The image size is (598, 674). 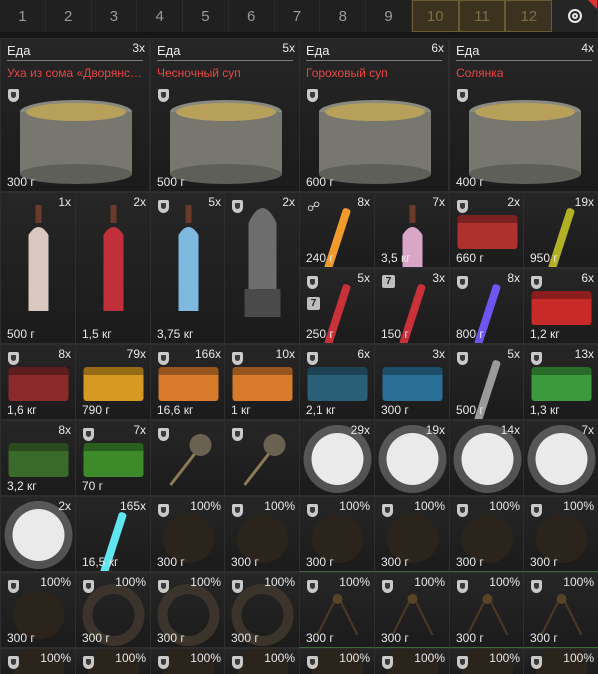 I want to click on settings-tab, so click(x=575, y=16).